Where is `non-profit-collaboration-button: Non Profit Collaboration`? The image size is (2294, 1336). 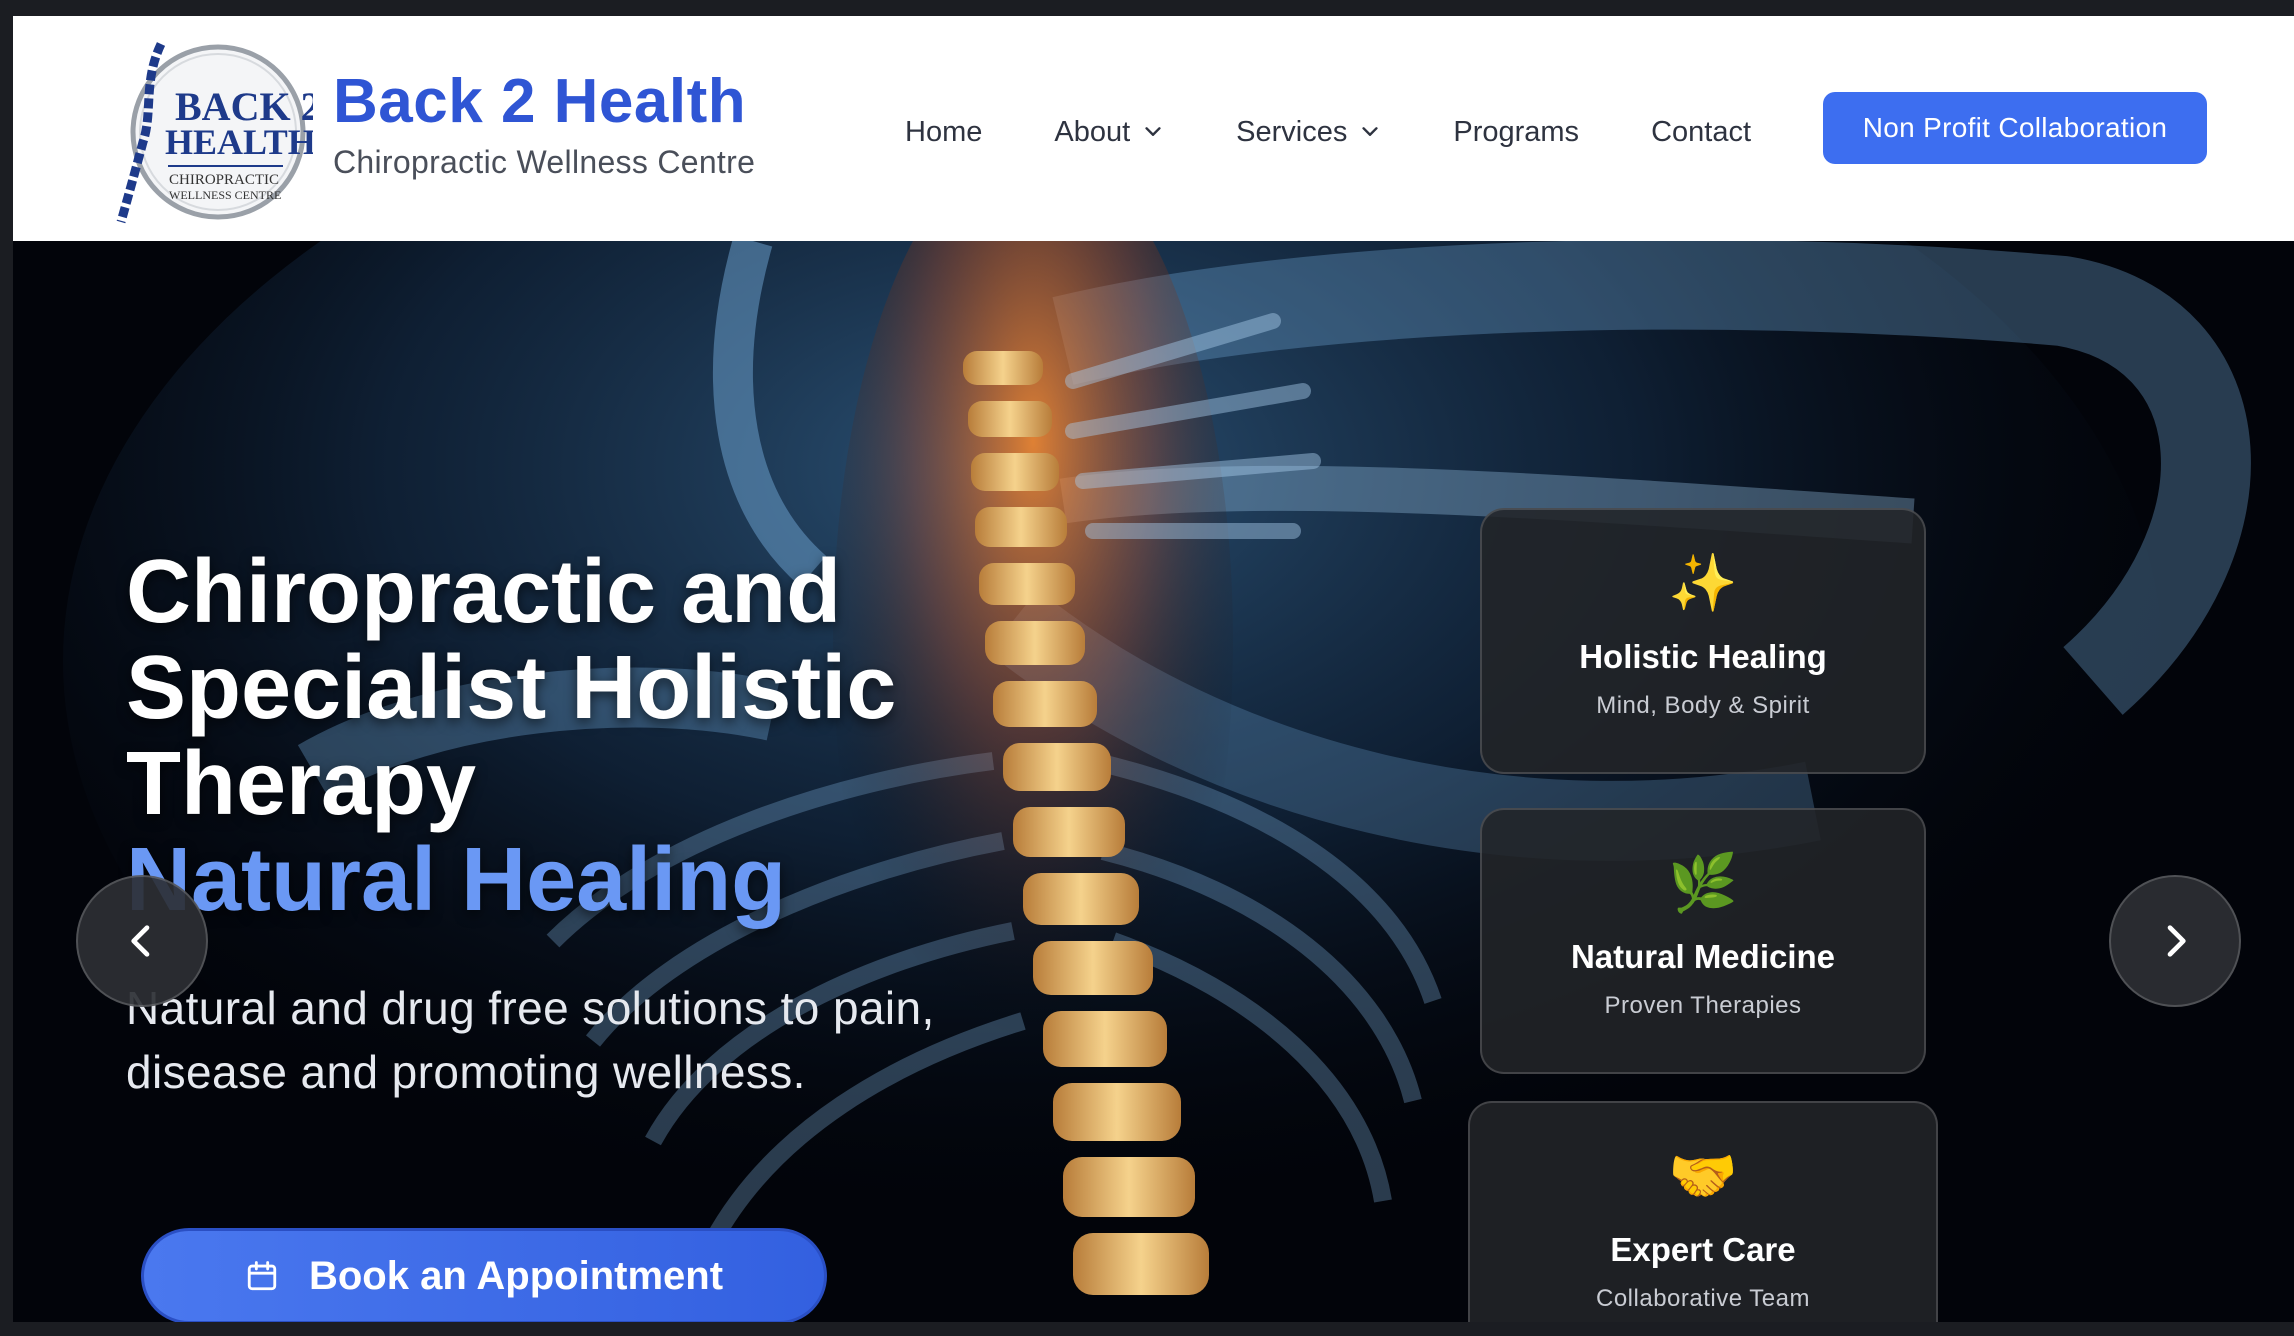 non-profit-collaboration-button: Non Profit Collaboration is located at coordinates (2015, 128).